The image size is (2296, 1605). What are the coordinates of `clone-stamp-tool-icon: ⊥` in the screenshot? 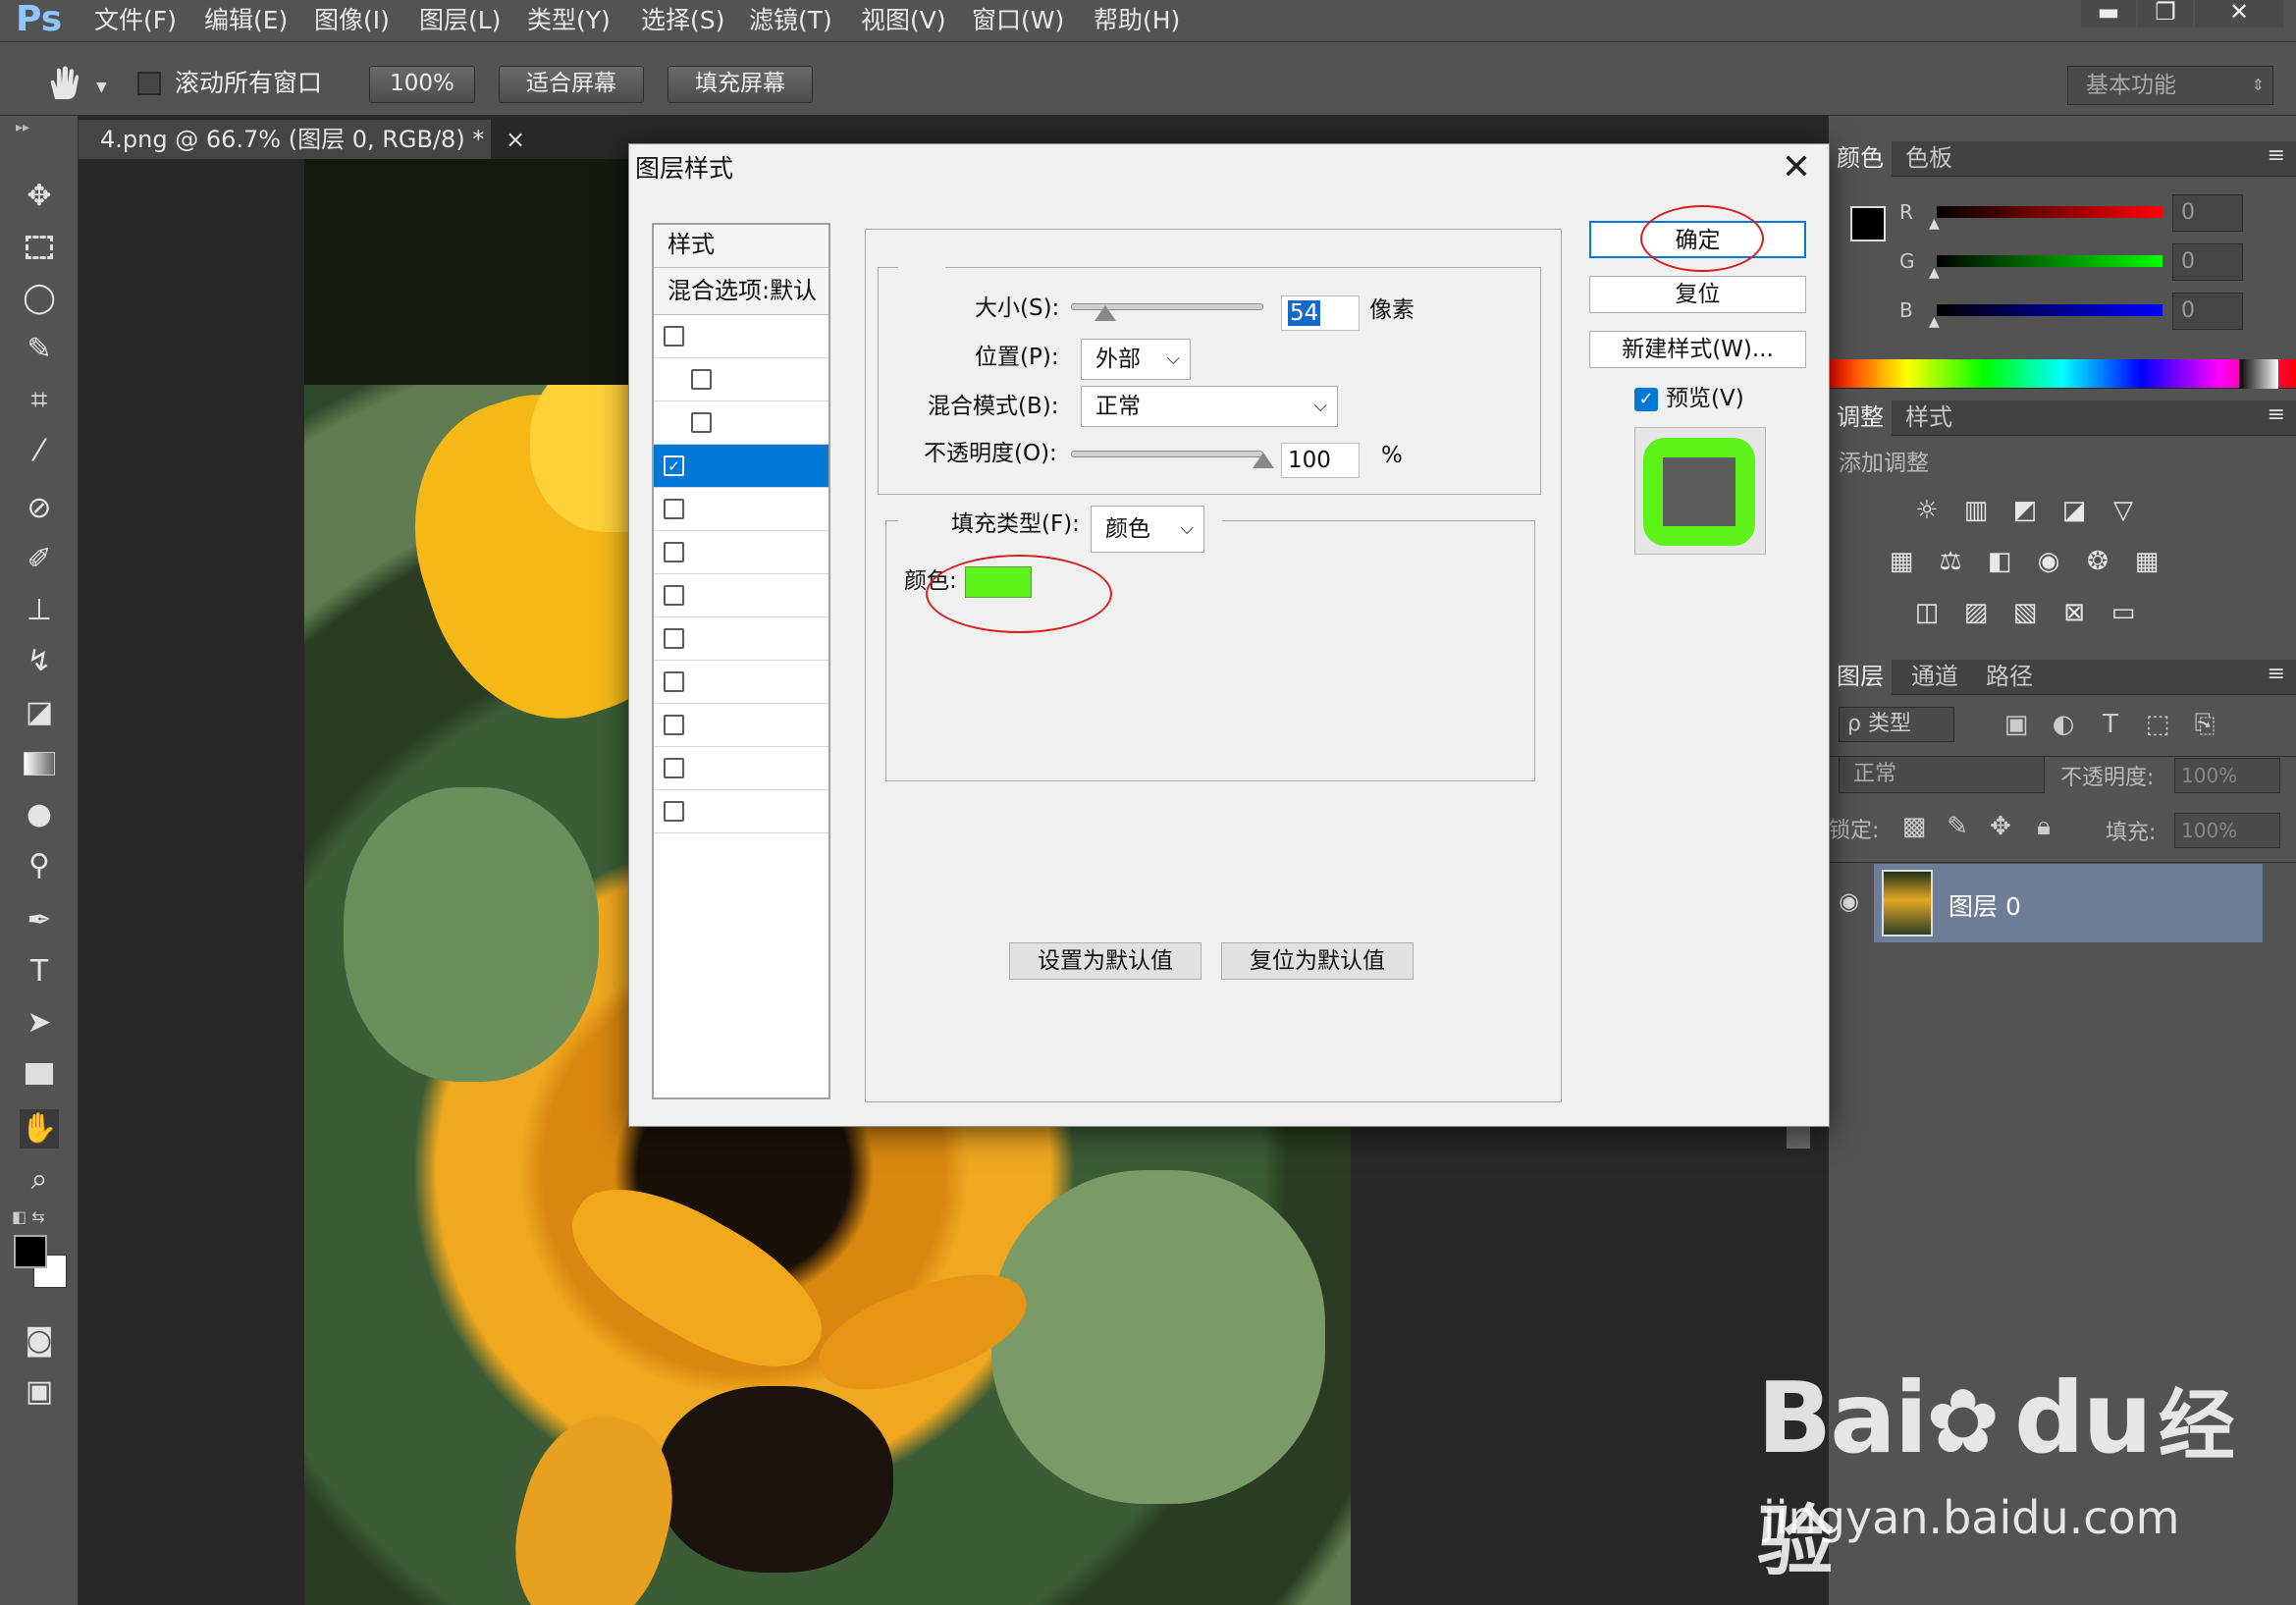 It's located at (39, 610).